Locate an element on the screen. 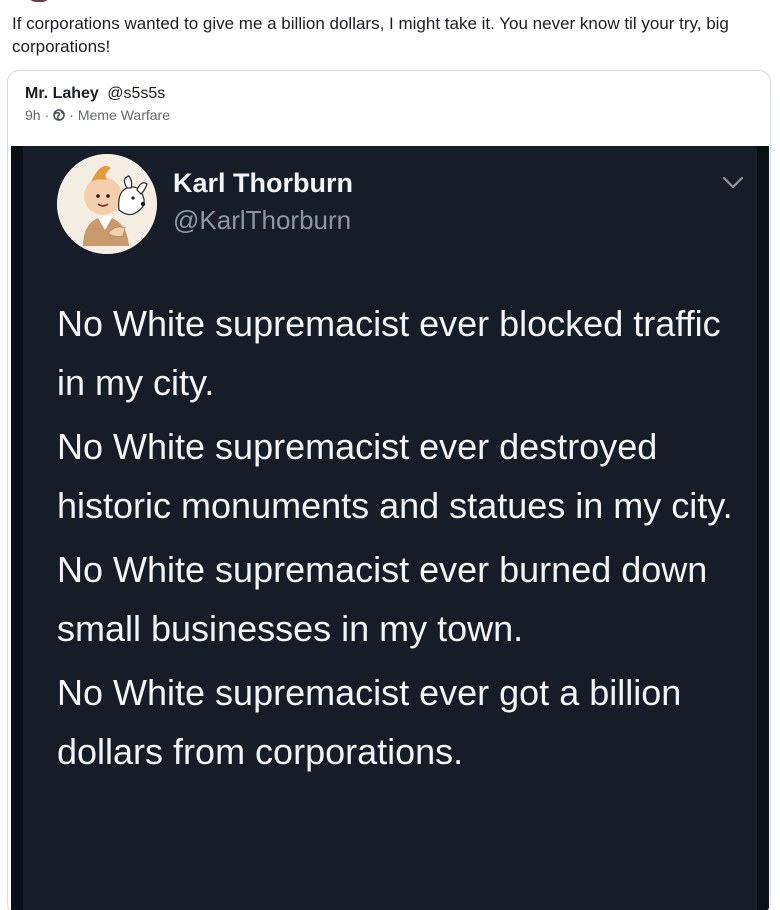 This screenshot has width=780, height=910. post-time: 9h is located at coordinates (33, 115).